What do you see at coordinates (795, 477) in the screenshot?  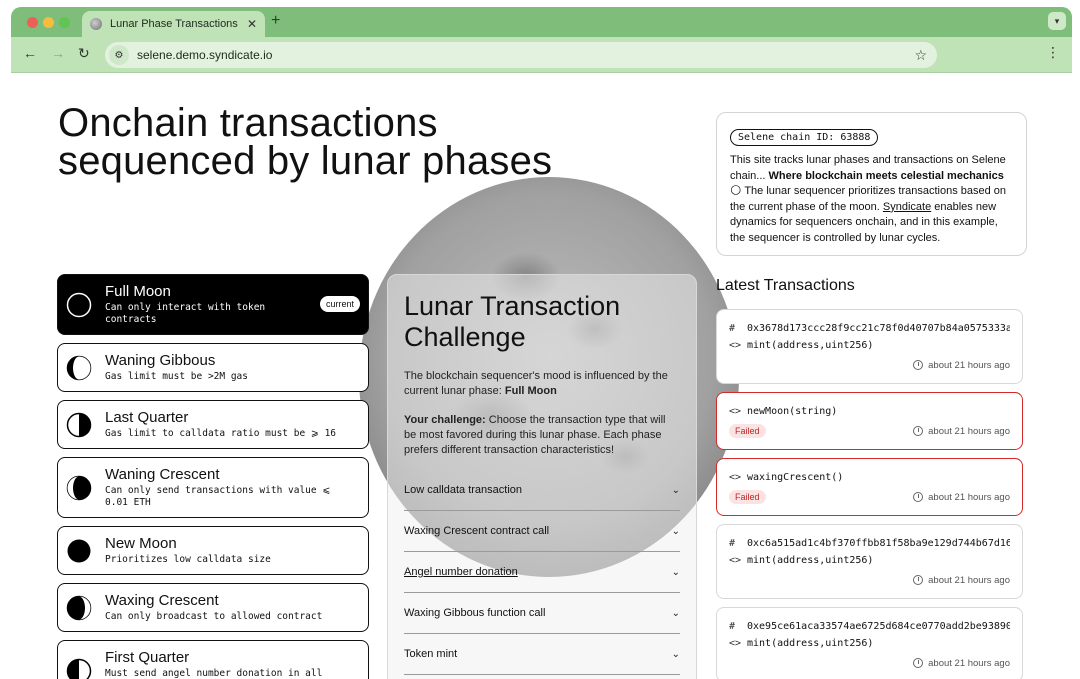 I see `tx-function: waxingCrescent()` at bounding box center [795, 477].